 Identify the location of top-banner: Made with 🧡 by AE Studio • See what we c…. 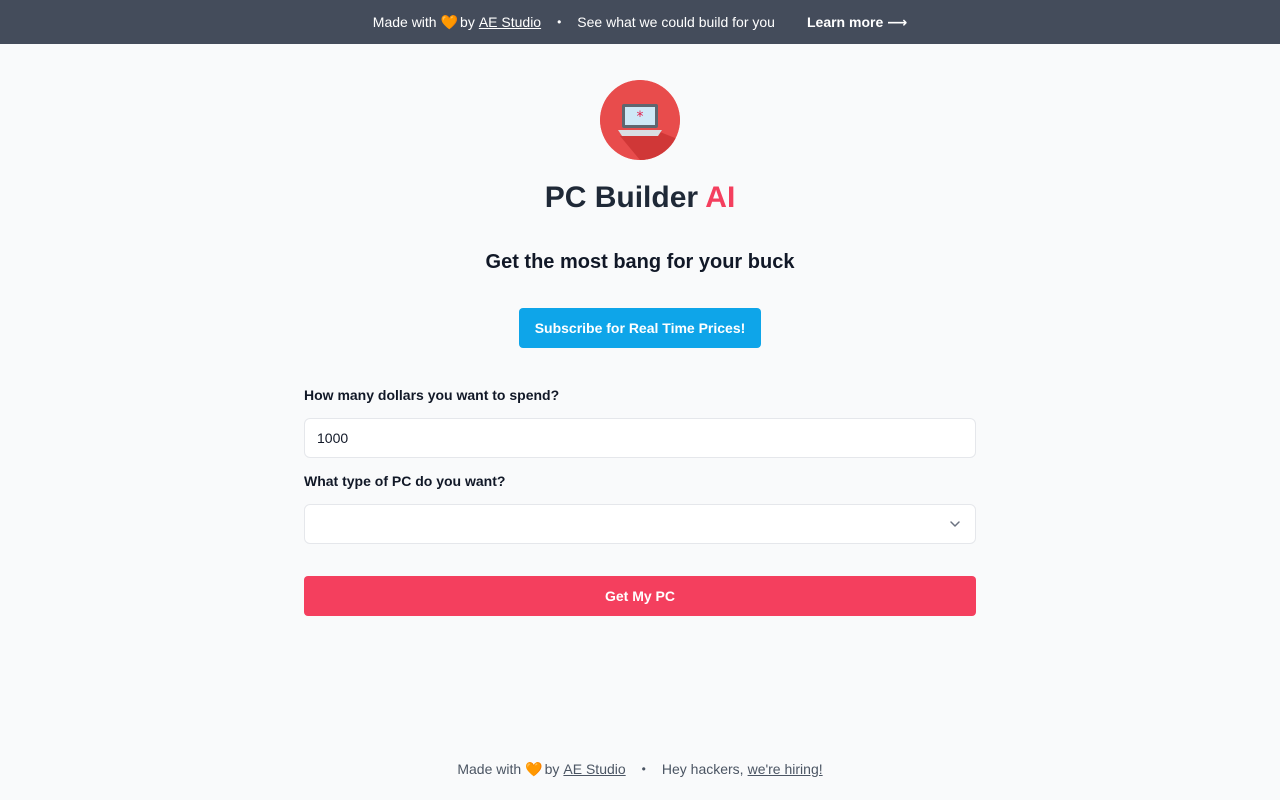
(640, 22).